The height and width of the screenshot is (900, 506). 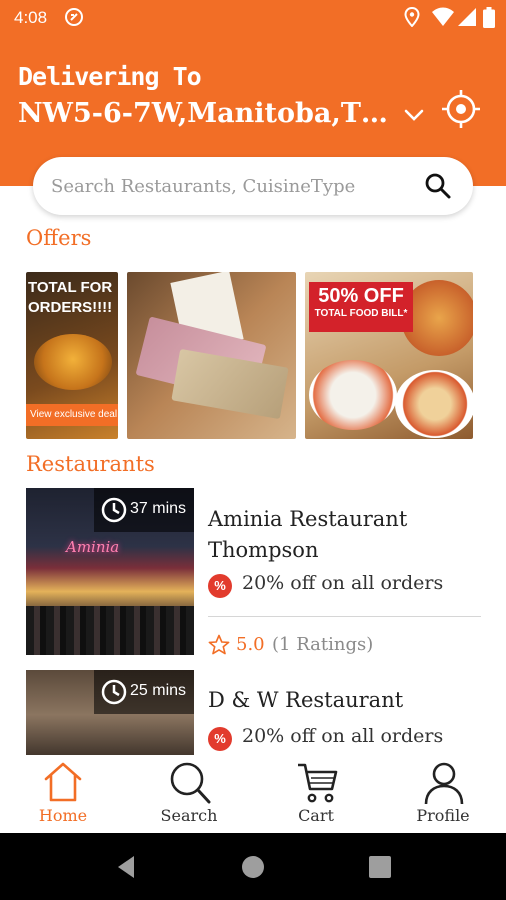 I want to click on ratings-count: (1 Ratings), so click(x=323, y=644).